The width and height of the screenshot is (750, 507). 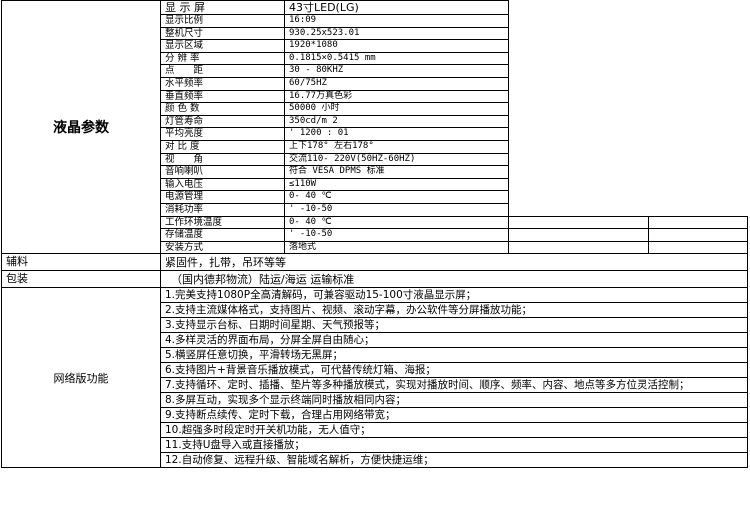 What do you see at coordinates (396, 247) in the screenshot?
I see `spec-value: 落地式` at bounding box center [396, 247].